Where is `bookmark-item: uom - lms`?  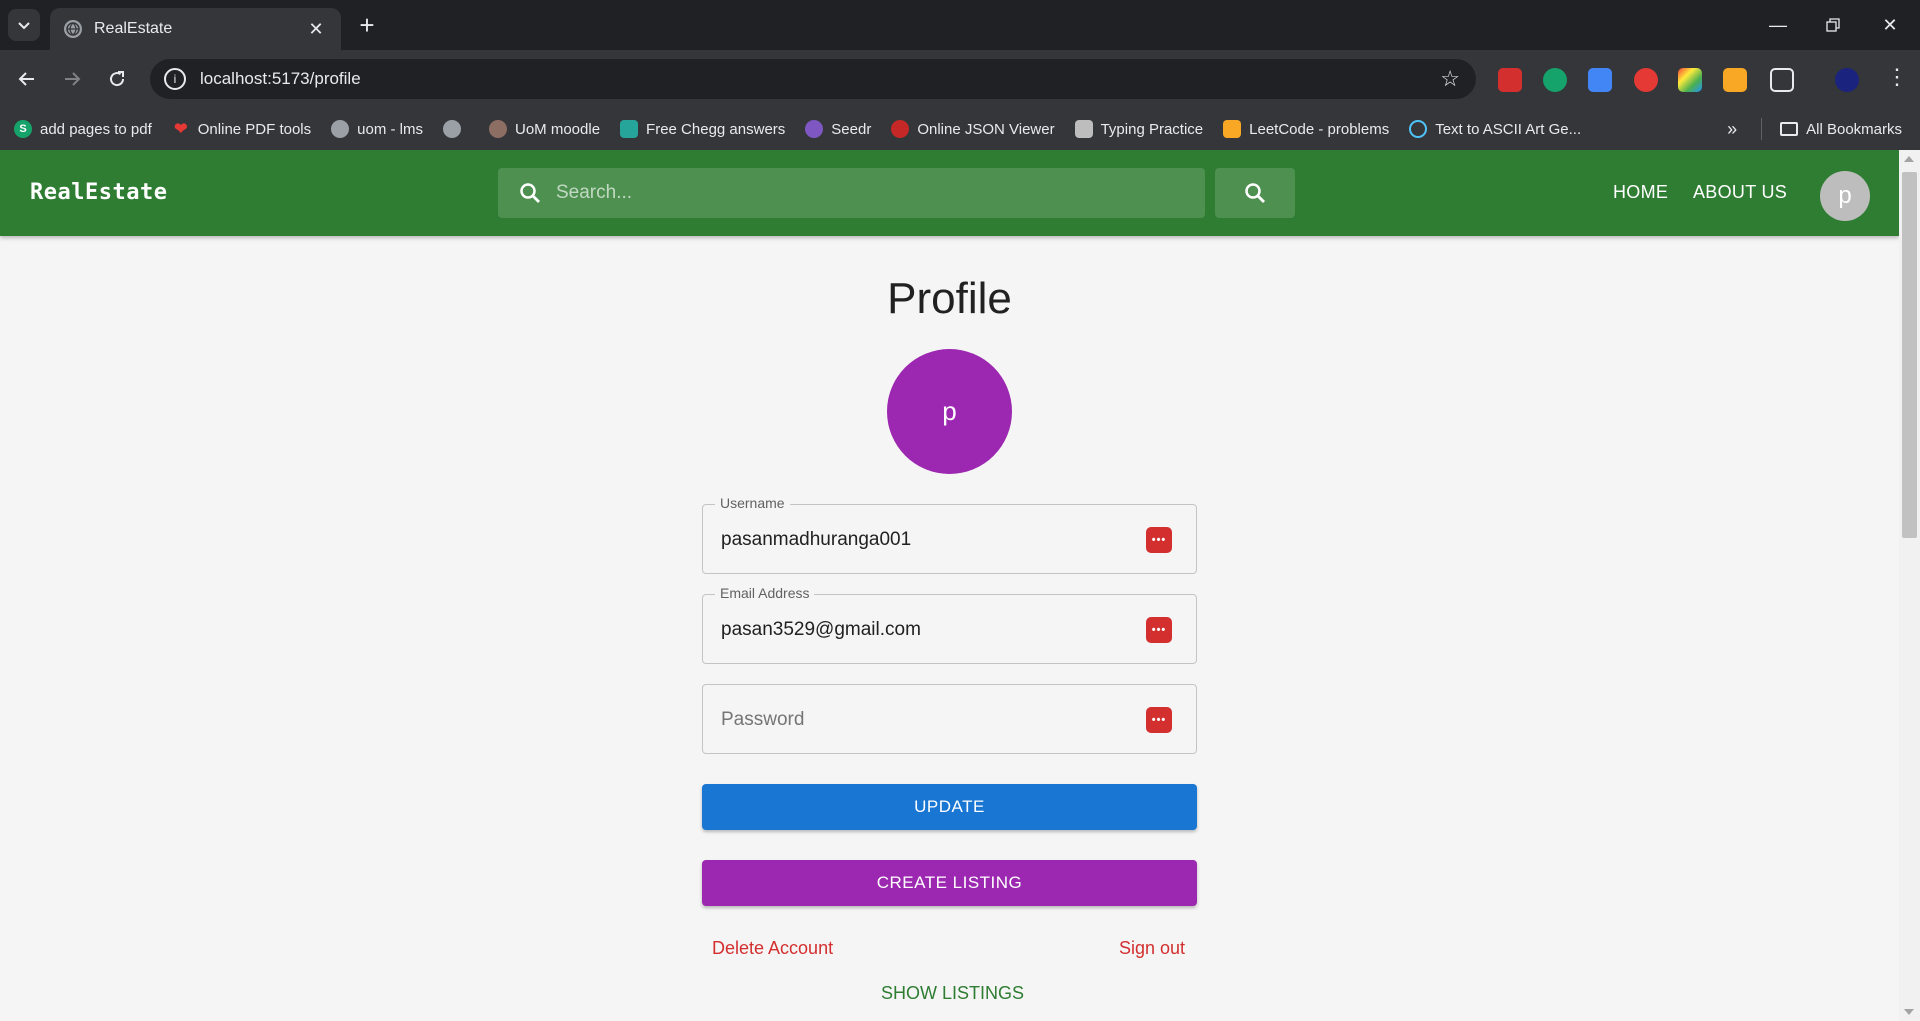 bookmark-item: uom - lms is located at coordinates (377, 129).